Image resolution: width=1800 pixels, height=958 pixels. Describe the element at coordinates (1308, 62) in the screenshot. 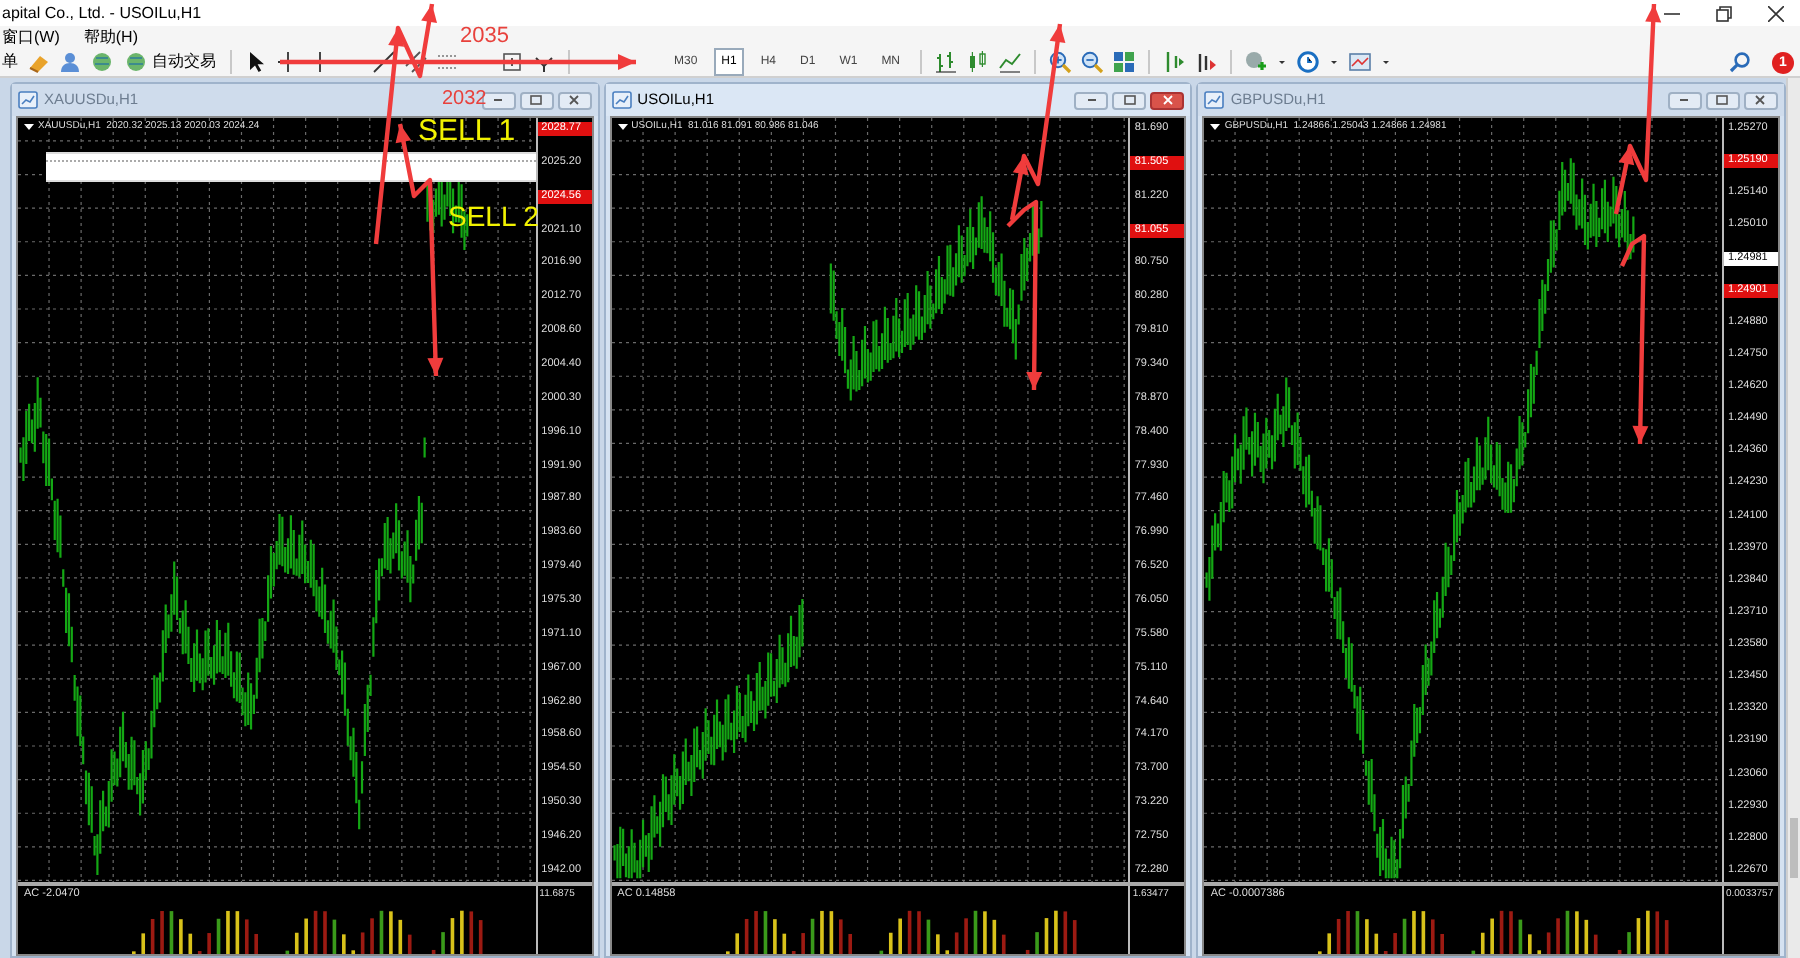

I see `clock-icon` at that location.